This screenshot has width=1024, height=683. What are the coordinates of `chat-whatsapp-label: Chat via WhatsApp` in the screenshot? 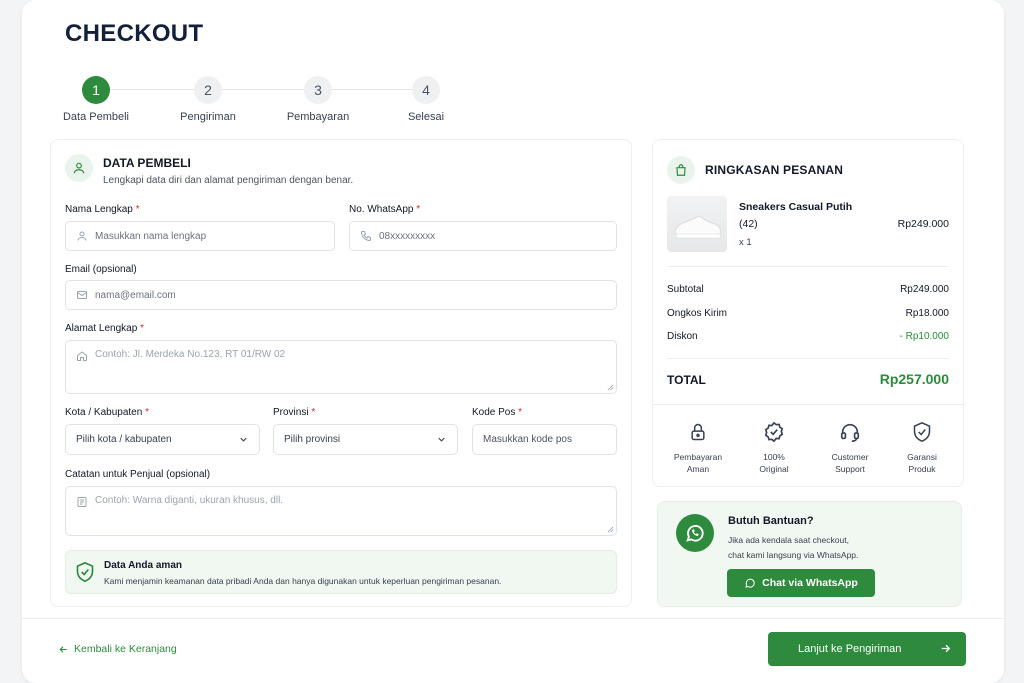 It's located at (810, 583).